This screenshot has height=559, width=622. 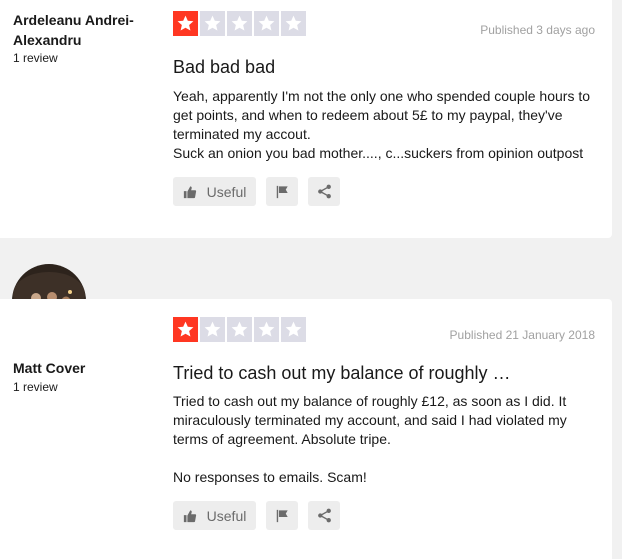 I want to click on review-title: Bad bad bad, so click(x=224, y=67).